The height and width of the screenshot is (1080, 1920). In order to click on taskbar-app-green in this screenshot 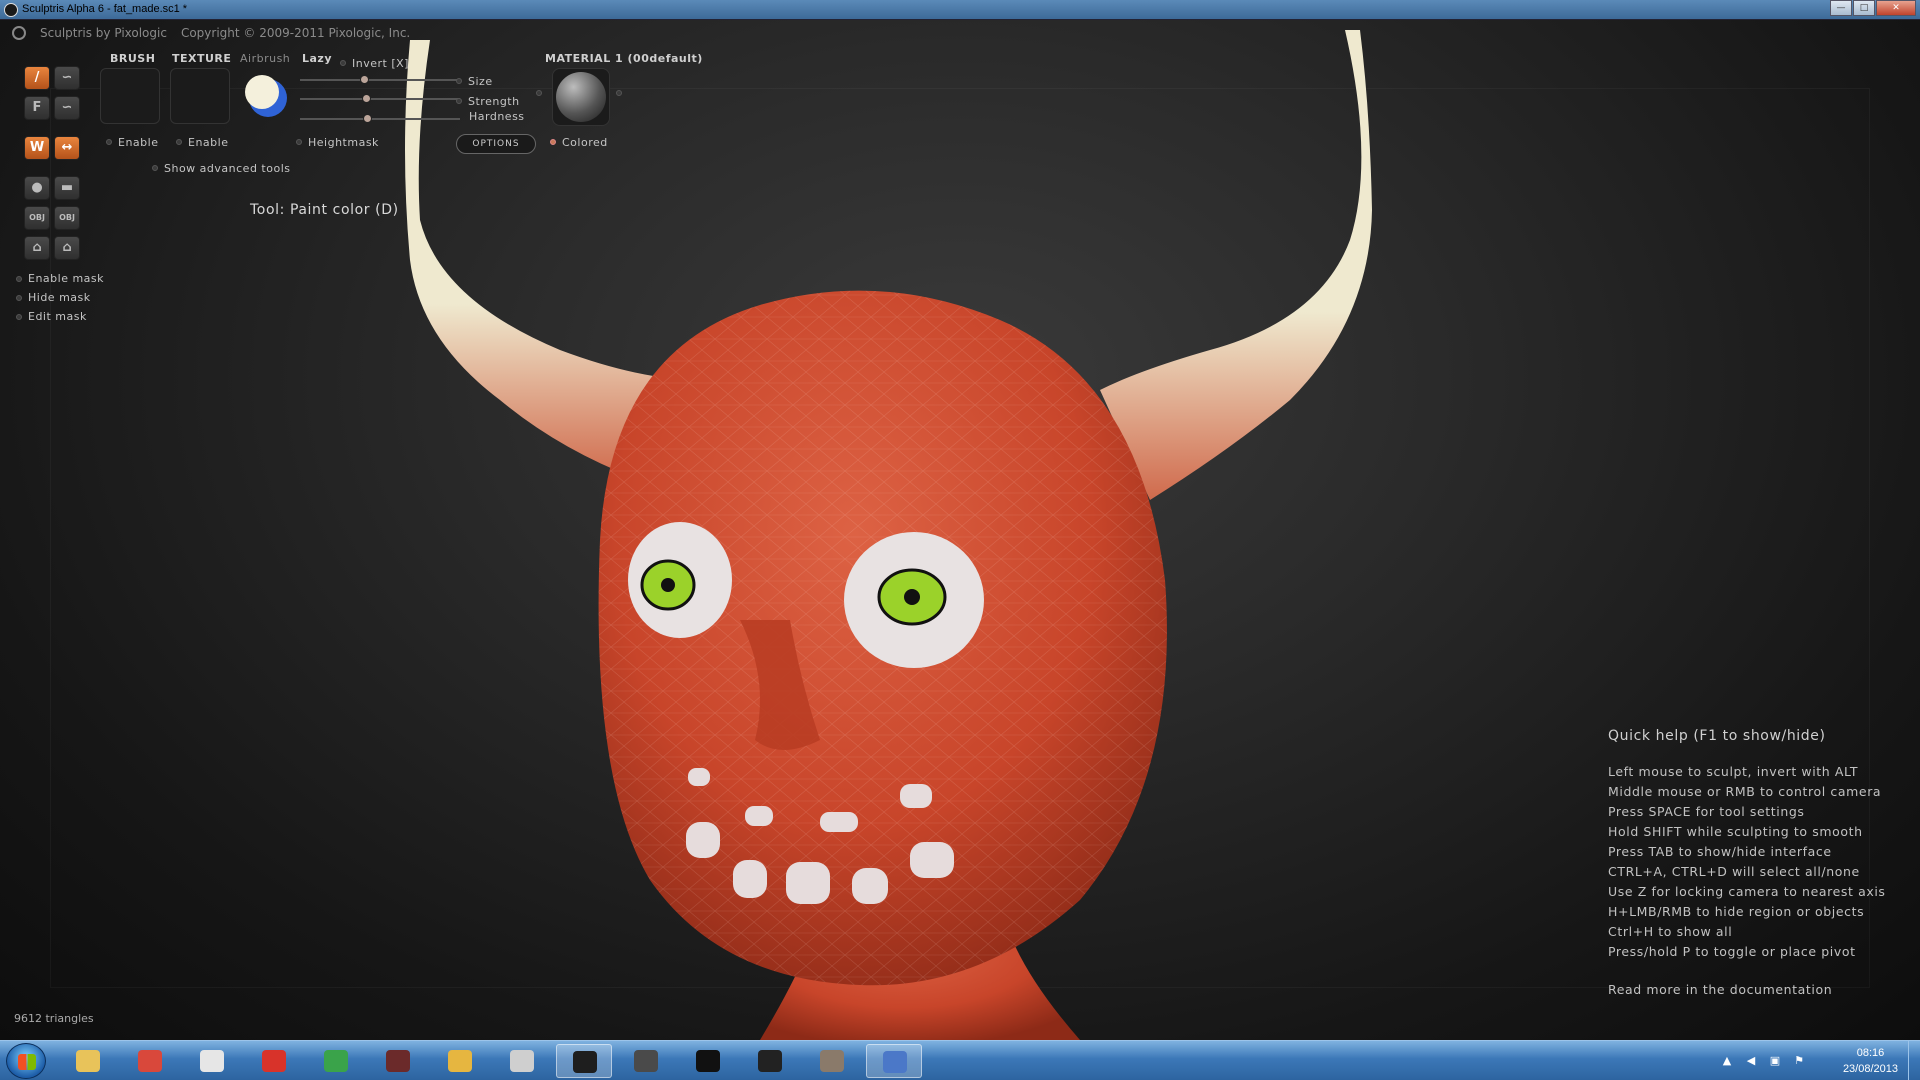, I will do `click(336, 1061)`.